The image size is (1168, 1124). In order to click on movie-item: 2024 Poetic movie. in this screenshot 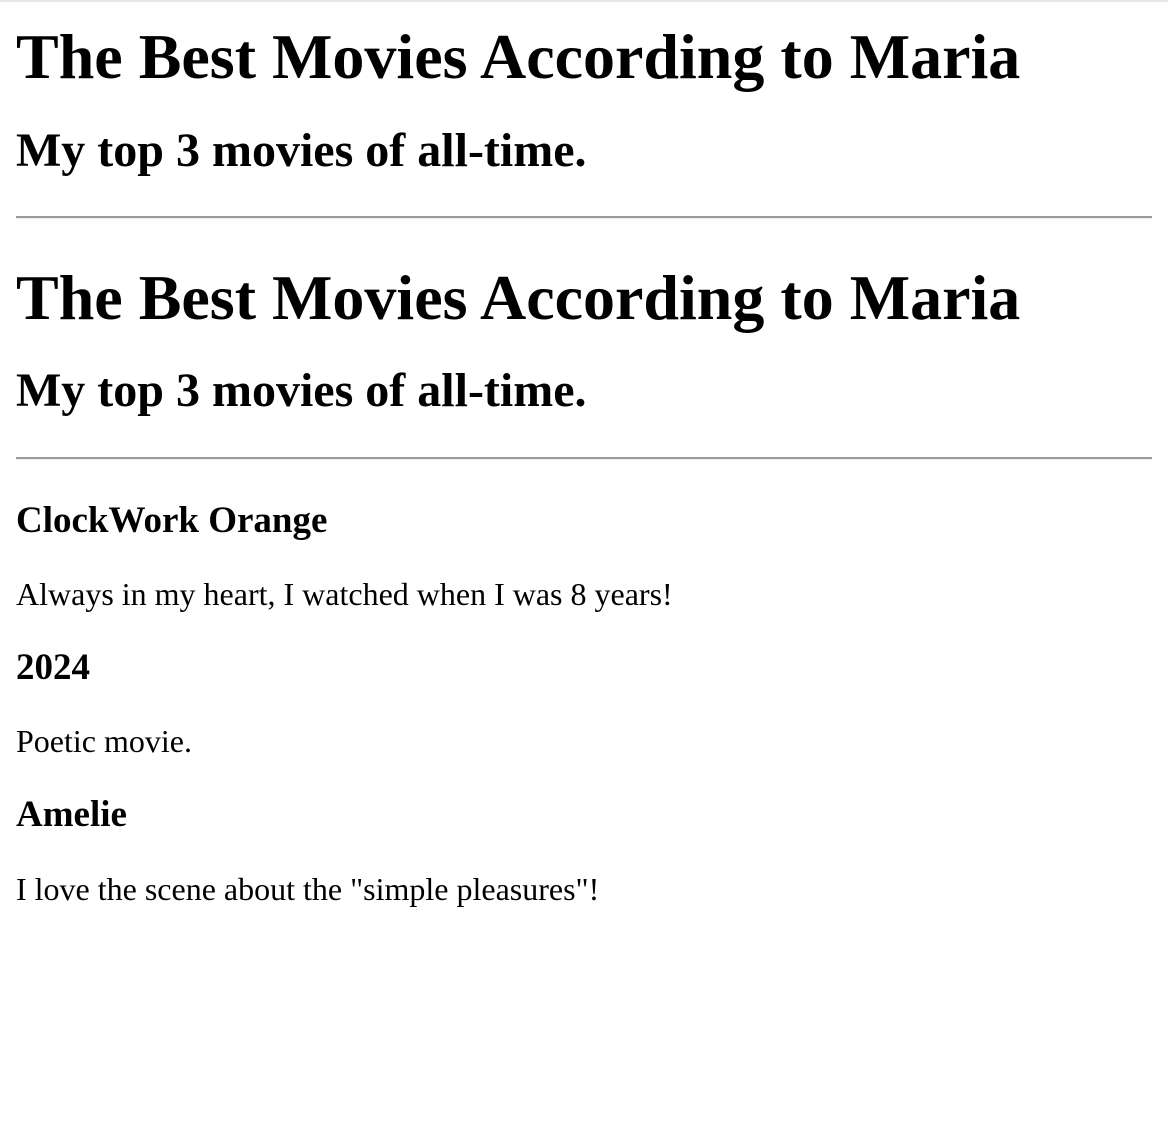, I will do `click(584, 703)`.